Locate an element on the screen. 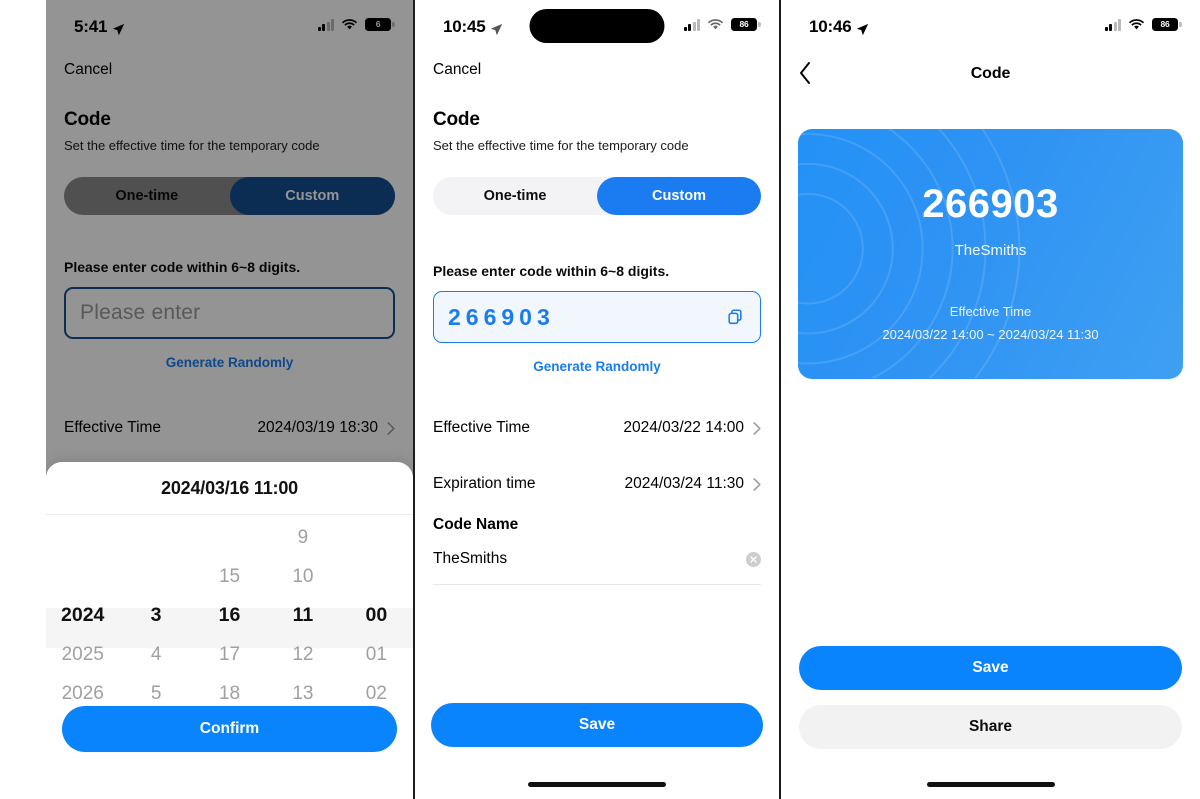  picker-row: 2025 4 17 12 01 is located at coordinates (229, 654).